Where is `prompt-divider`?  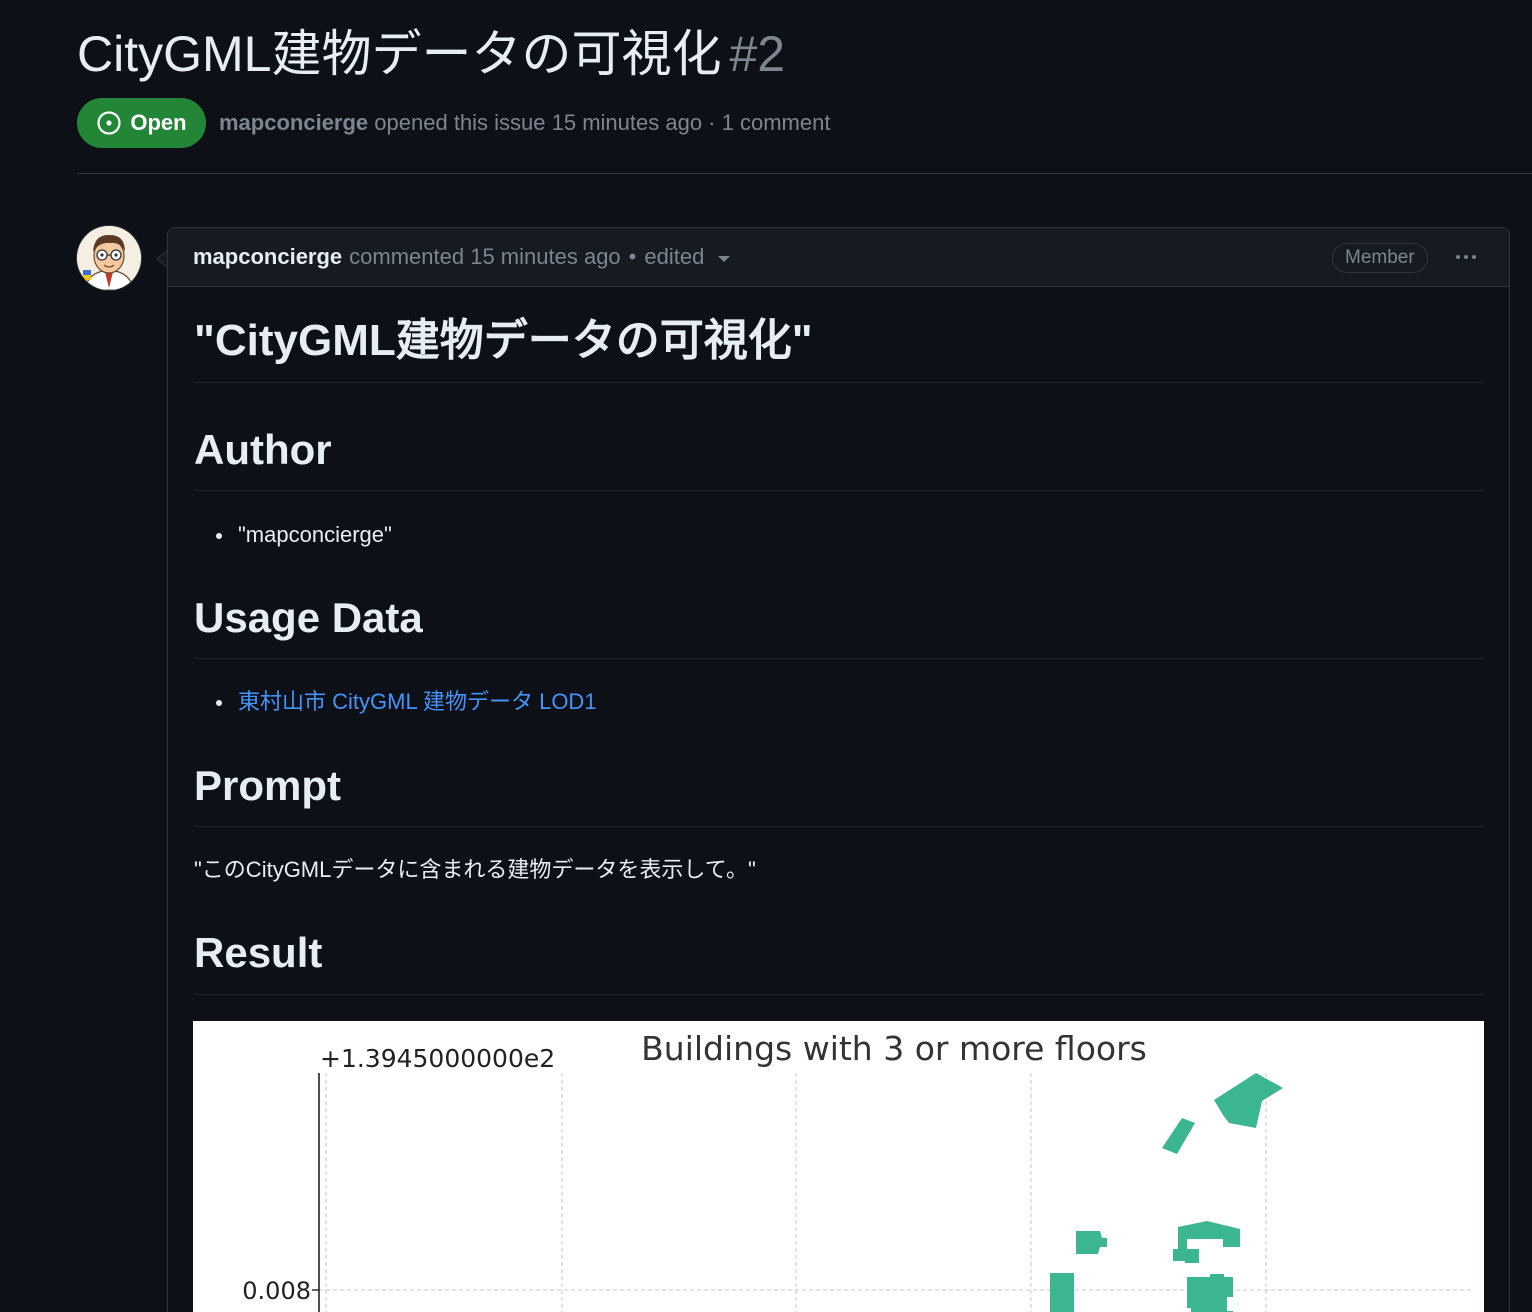 prompt-divider is located at coordinates (839, 826).